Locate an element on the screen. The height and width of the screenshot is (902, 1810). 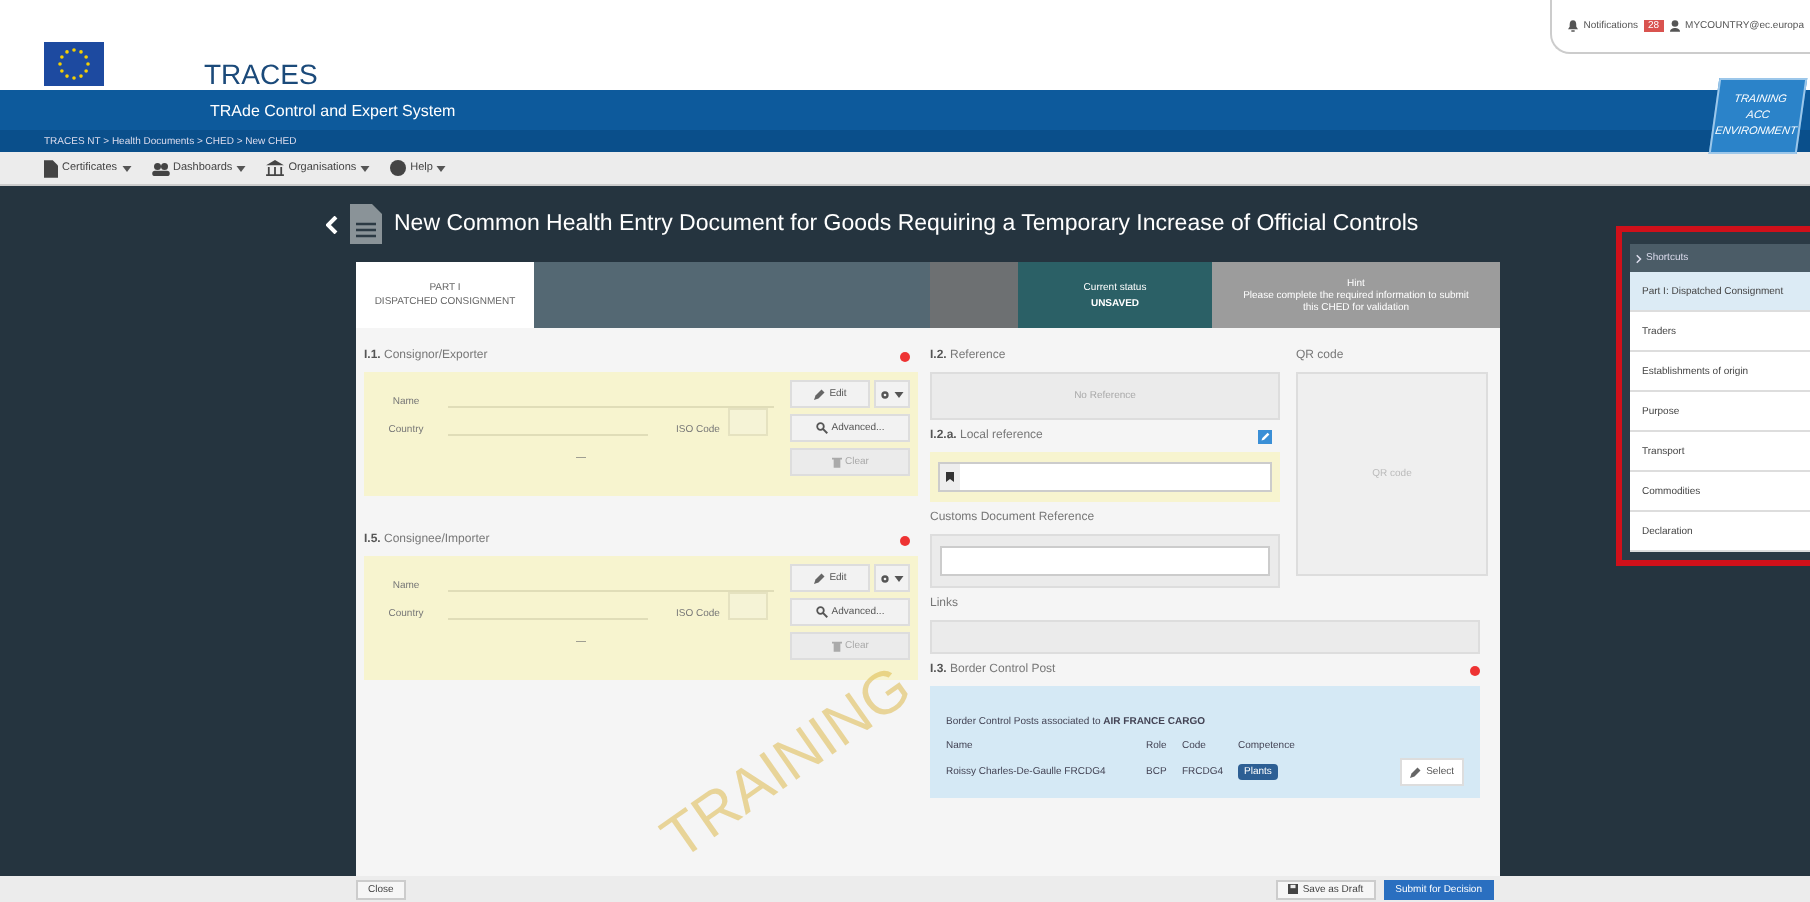
bell-icon is located at coordinates (1572, 26).